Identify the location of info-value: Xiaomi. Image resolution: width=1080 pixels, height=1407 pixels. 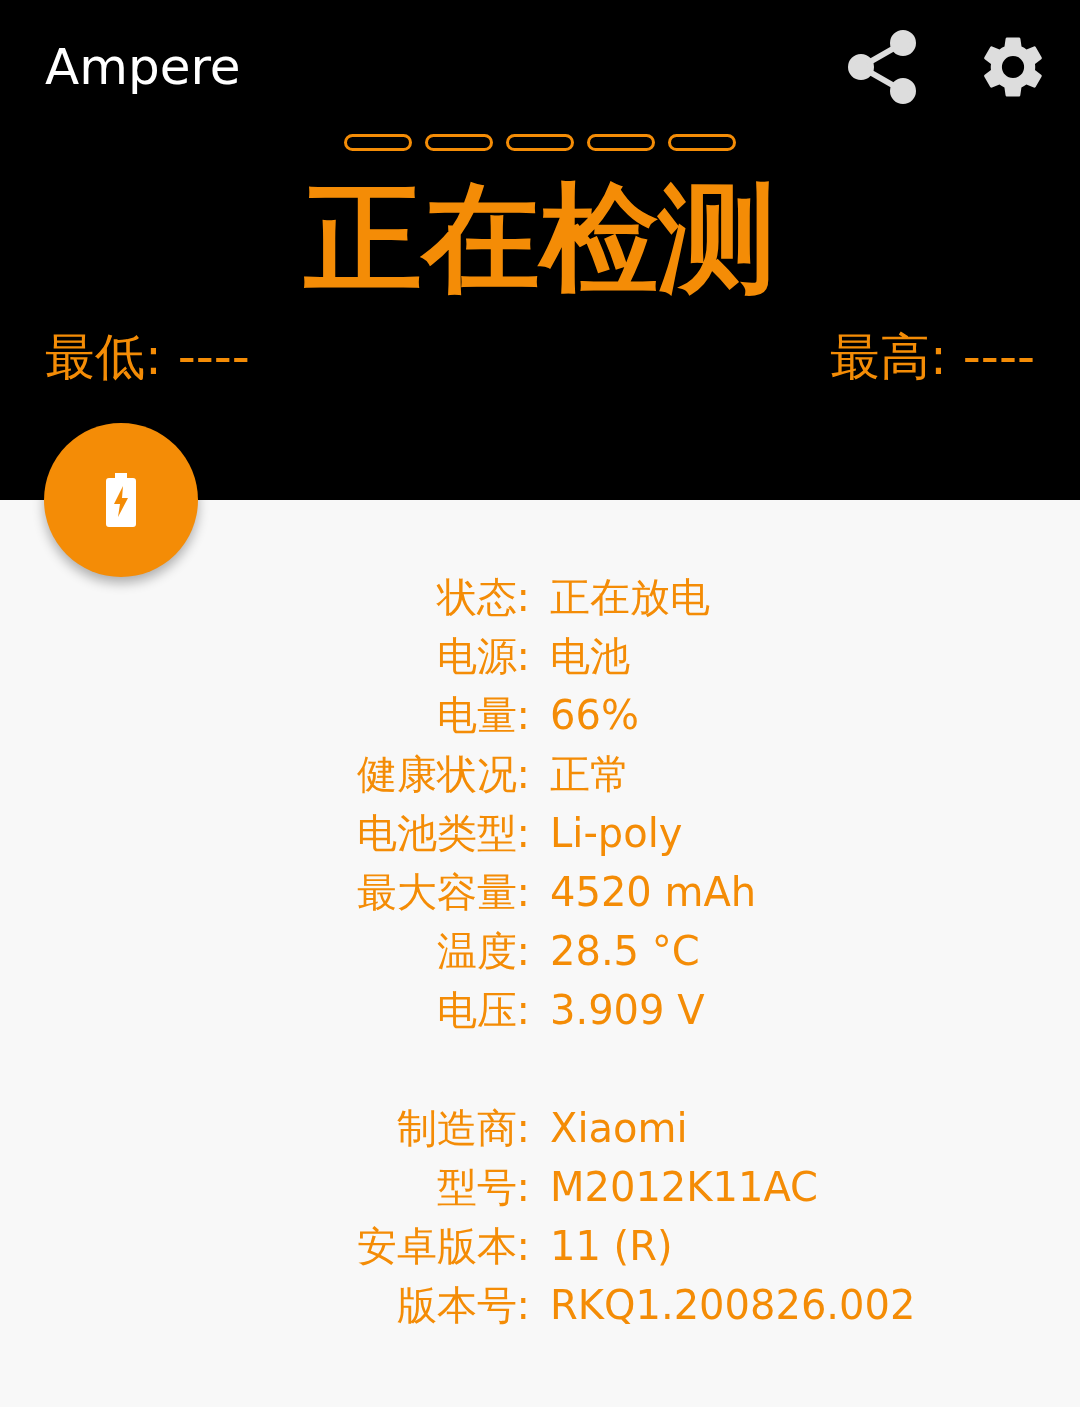
(618, 1128).